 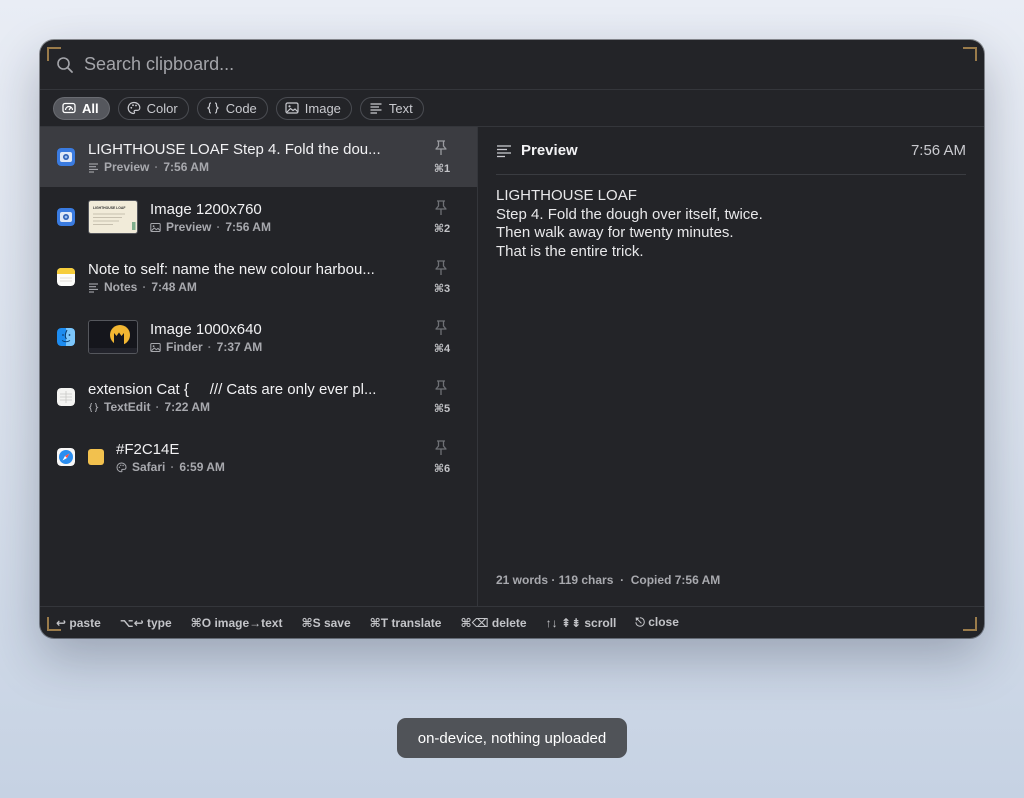 What do you see at coordinates (149, 467) in the screenshot?
I see `clip-app: Safari` at bounding box center [149, 467].